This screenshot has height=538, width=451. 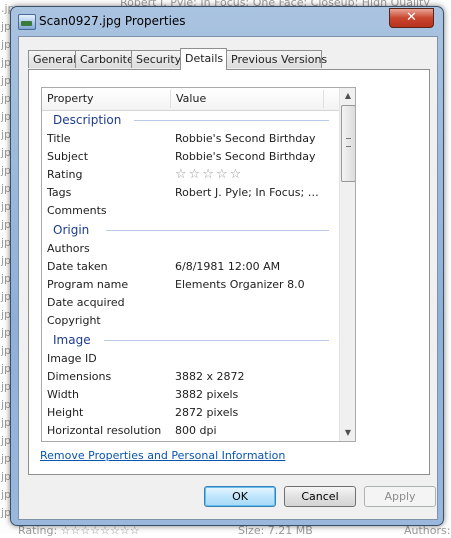 What do you see at coordinates (71, 230) in the screenshot?
I see `group-label: Origin` at bounding box center [71, 230].